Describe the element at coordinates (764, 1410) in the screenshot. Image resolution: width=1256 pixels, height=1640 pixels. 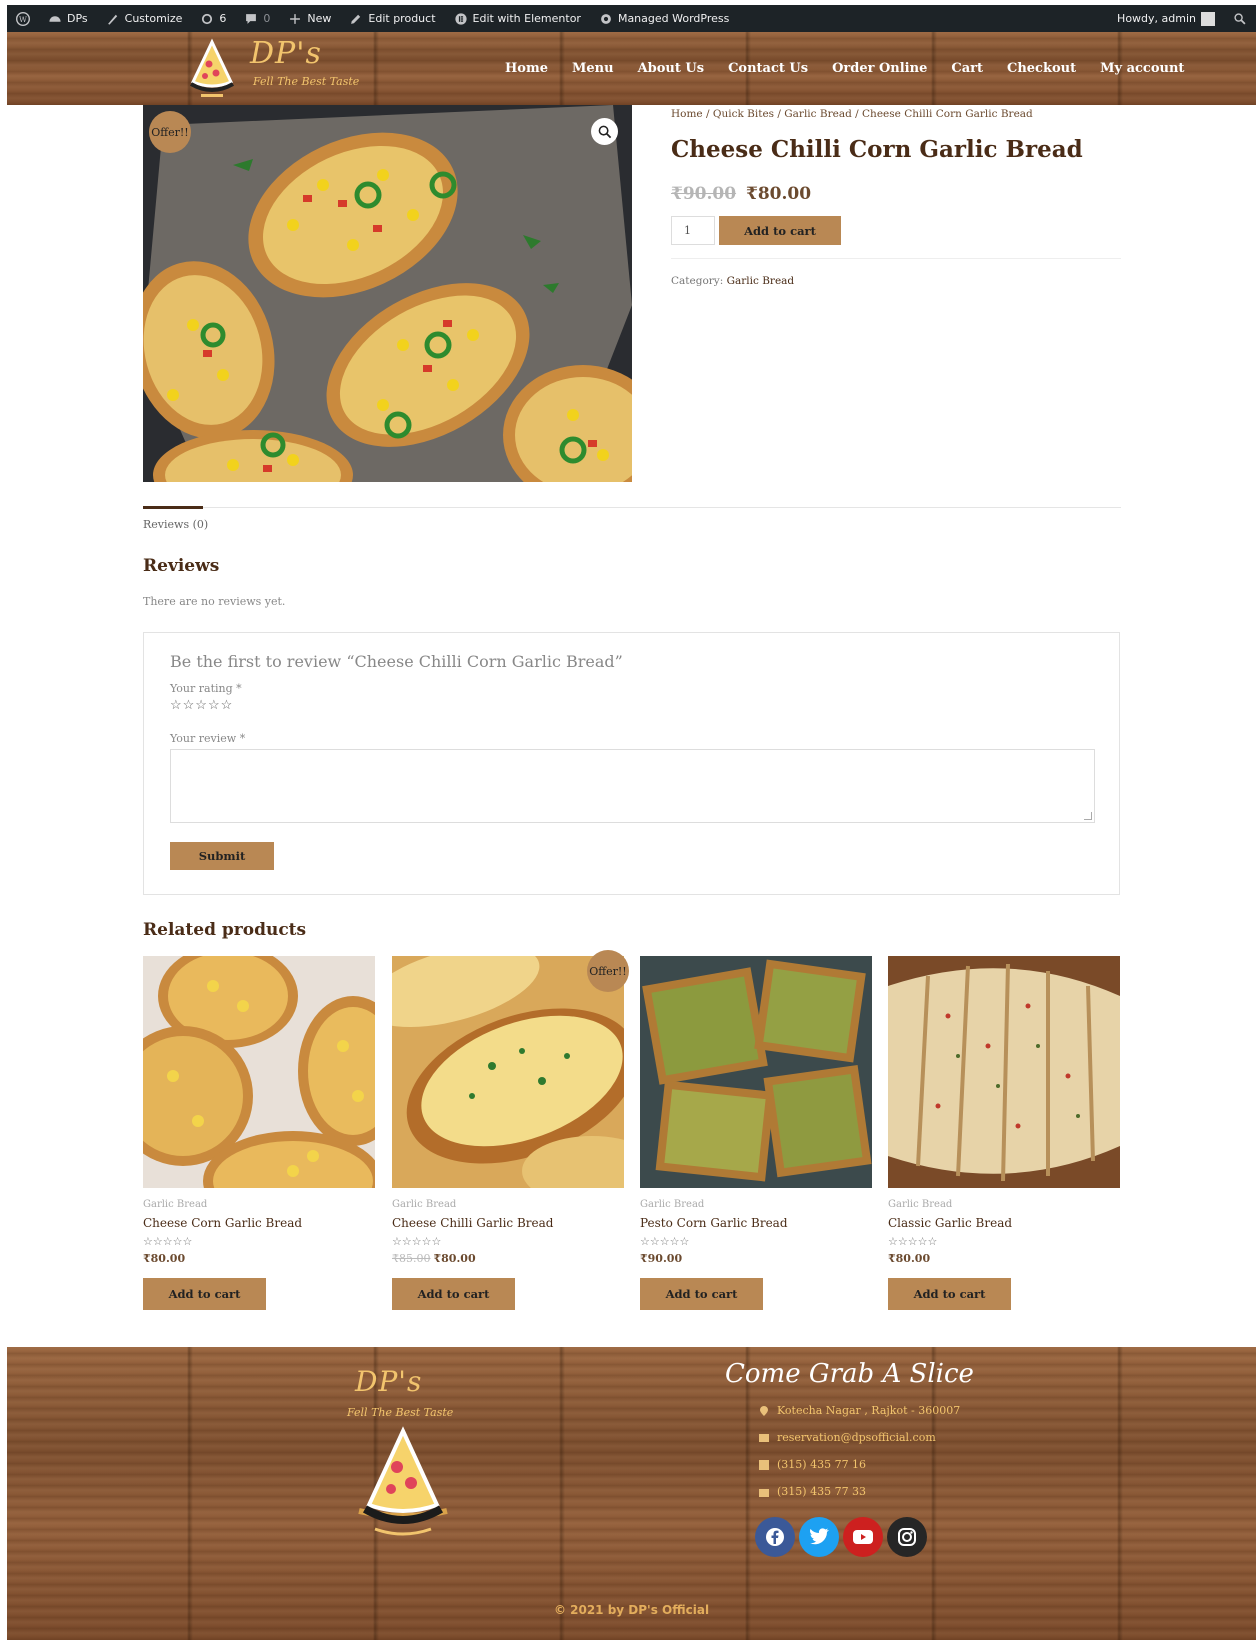
I see `map-pin-icon` at that location.